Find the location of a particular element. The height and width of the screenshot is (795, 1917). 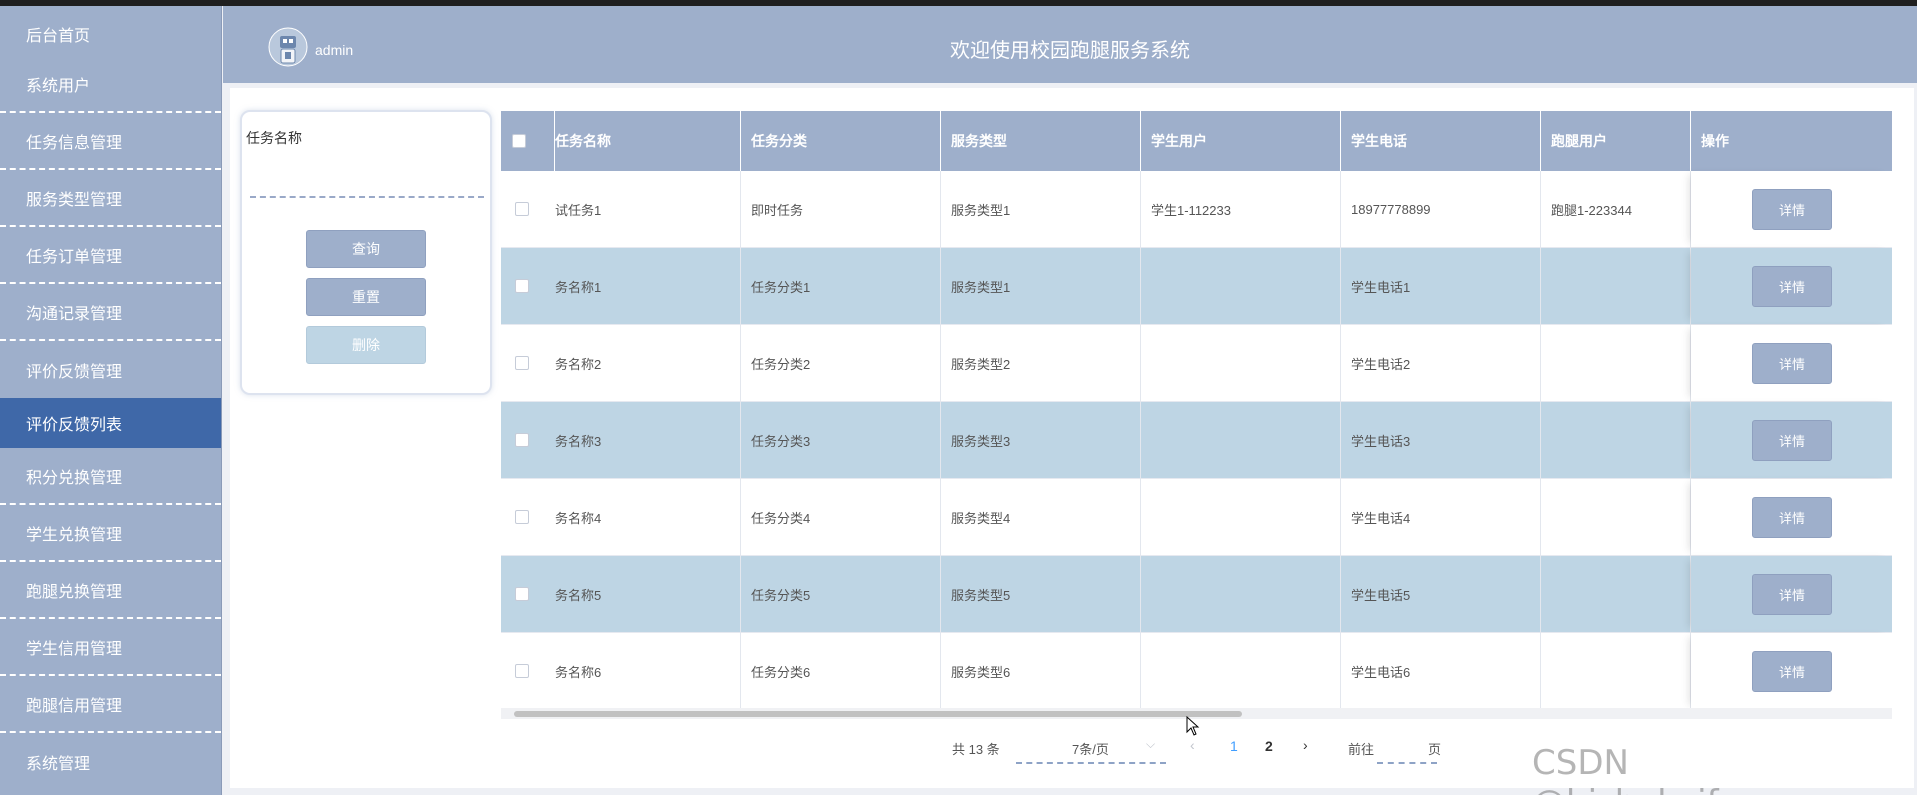

next-page-icon: › is located at coordinates (1305, 745).